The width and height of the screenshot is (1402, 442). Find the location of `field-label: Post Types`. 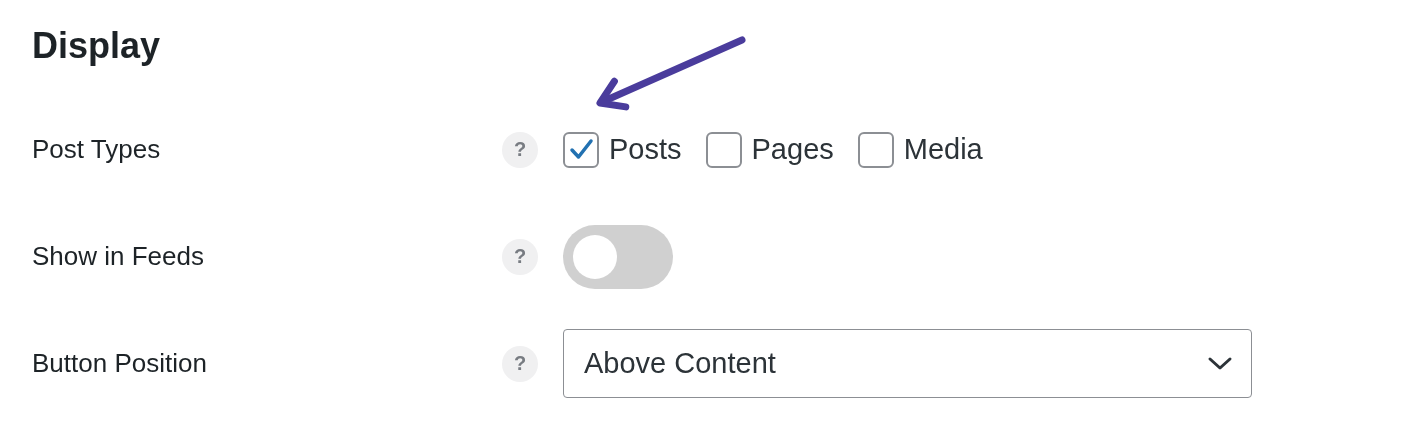

field-label: Post Types is located at coordinates (97, 149).